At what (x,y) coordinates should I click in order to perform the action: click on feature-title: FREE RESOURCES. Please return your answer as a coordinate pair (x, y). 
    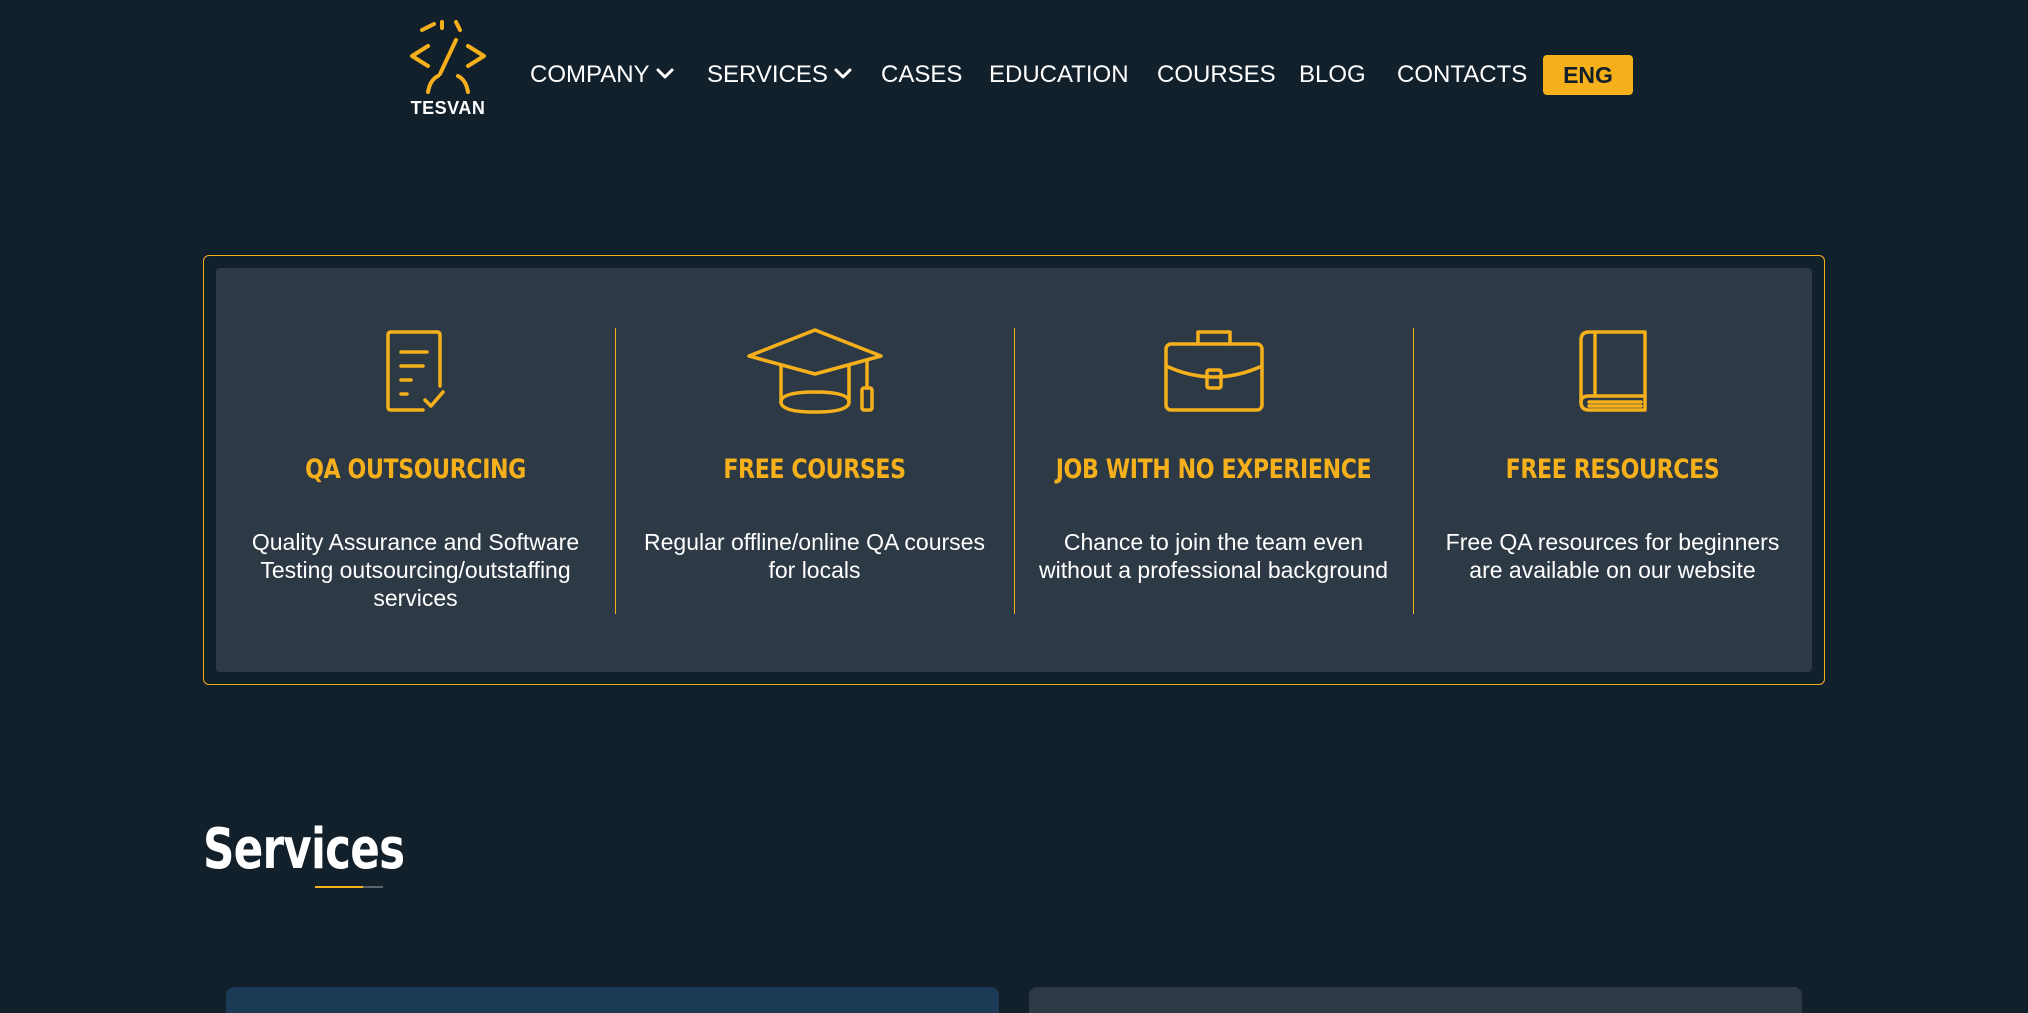
    Looking at the image, I should click on (1612, 469).